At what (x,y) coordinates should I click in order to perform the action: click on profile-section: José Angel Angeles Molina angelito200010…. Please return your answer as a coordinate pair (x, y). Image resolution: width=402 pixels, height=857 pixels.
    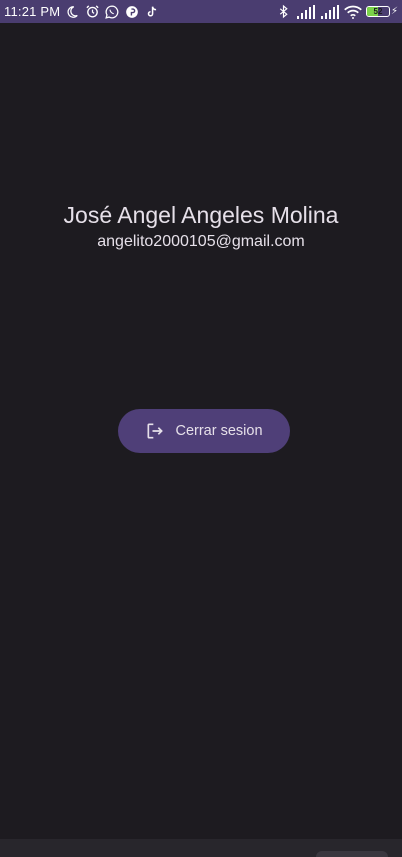
    Looking at the image, I should click on (201, 226).